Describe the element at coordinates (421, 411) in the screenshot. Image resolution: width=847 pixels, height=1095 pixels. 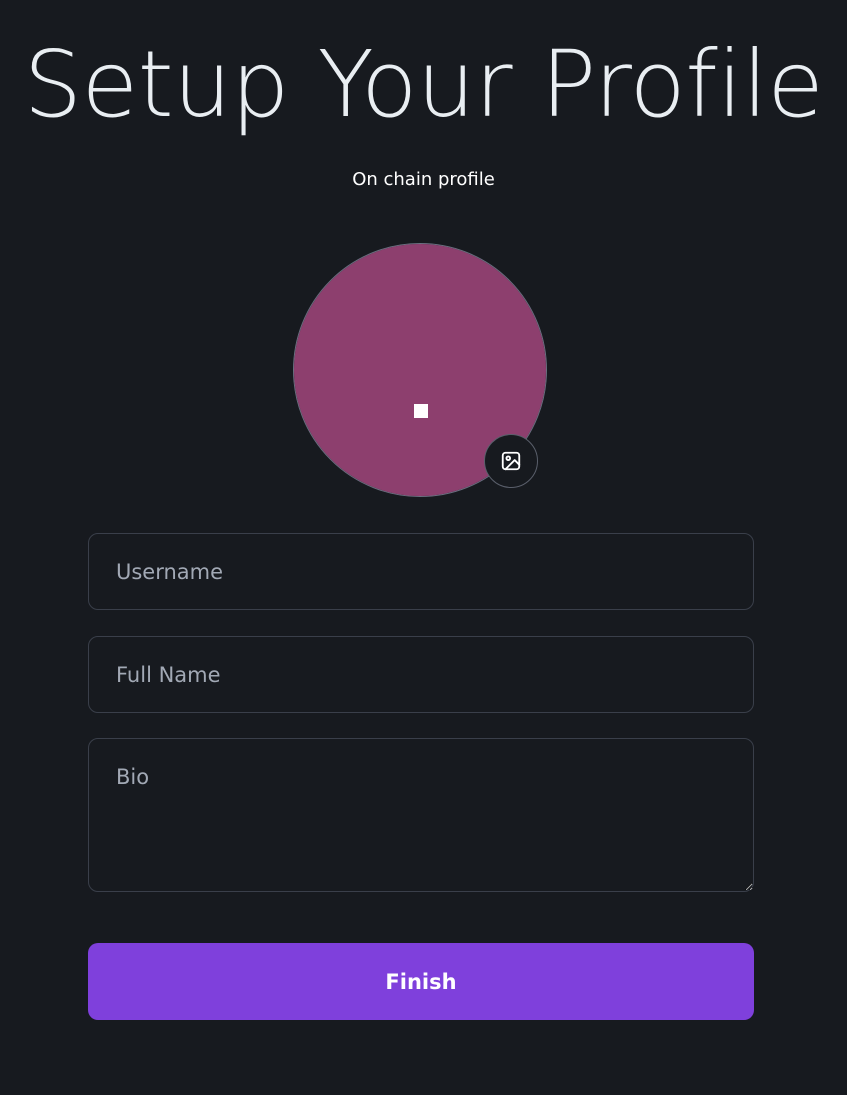
I see `avatar-pattern-square` at that location.